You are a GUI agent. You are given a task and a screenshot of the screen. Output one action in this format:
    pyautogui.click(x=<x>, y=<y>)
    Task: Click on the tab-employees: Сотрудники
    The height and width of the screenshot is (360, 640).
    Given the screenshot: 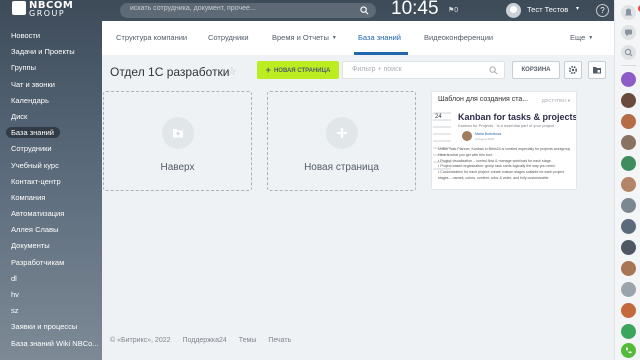 What is the action you would take?
    pyautogui.click(x=228, y=37)
    